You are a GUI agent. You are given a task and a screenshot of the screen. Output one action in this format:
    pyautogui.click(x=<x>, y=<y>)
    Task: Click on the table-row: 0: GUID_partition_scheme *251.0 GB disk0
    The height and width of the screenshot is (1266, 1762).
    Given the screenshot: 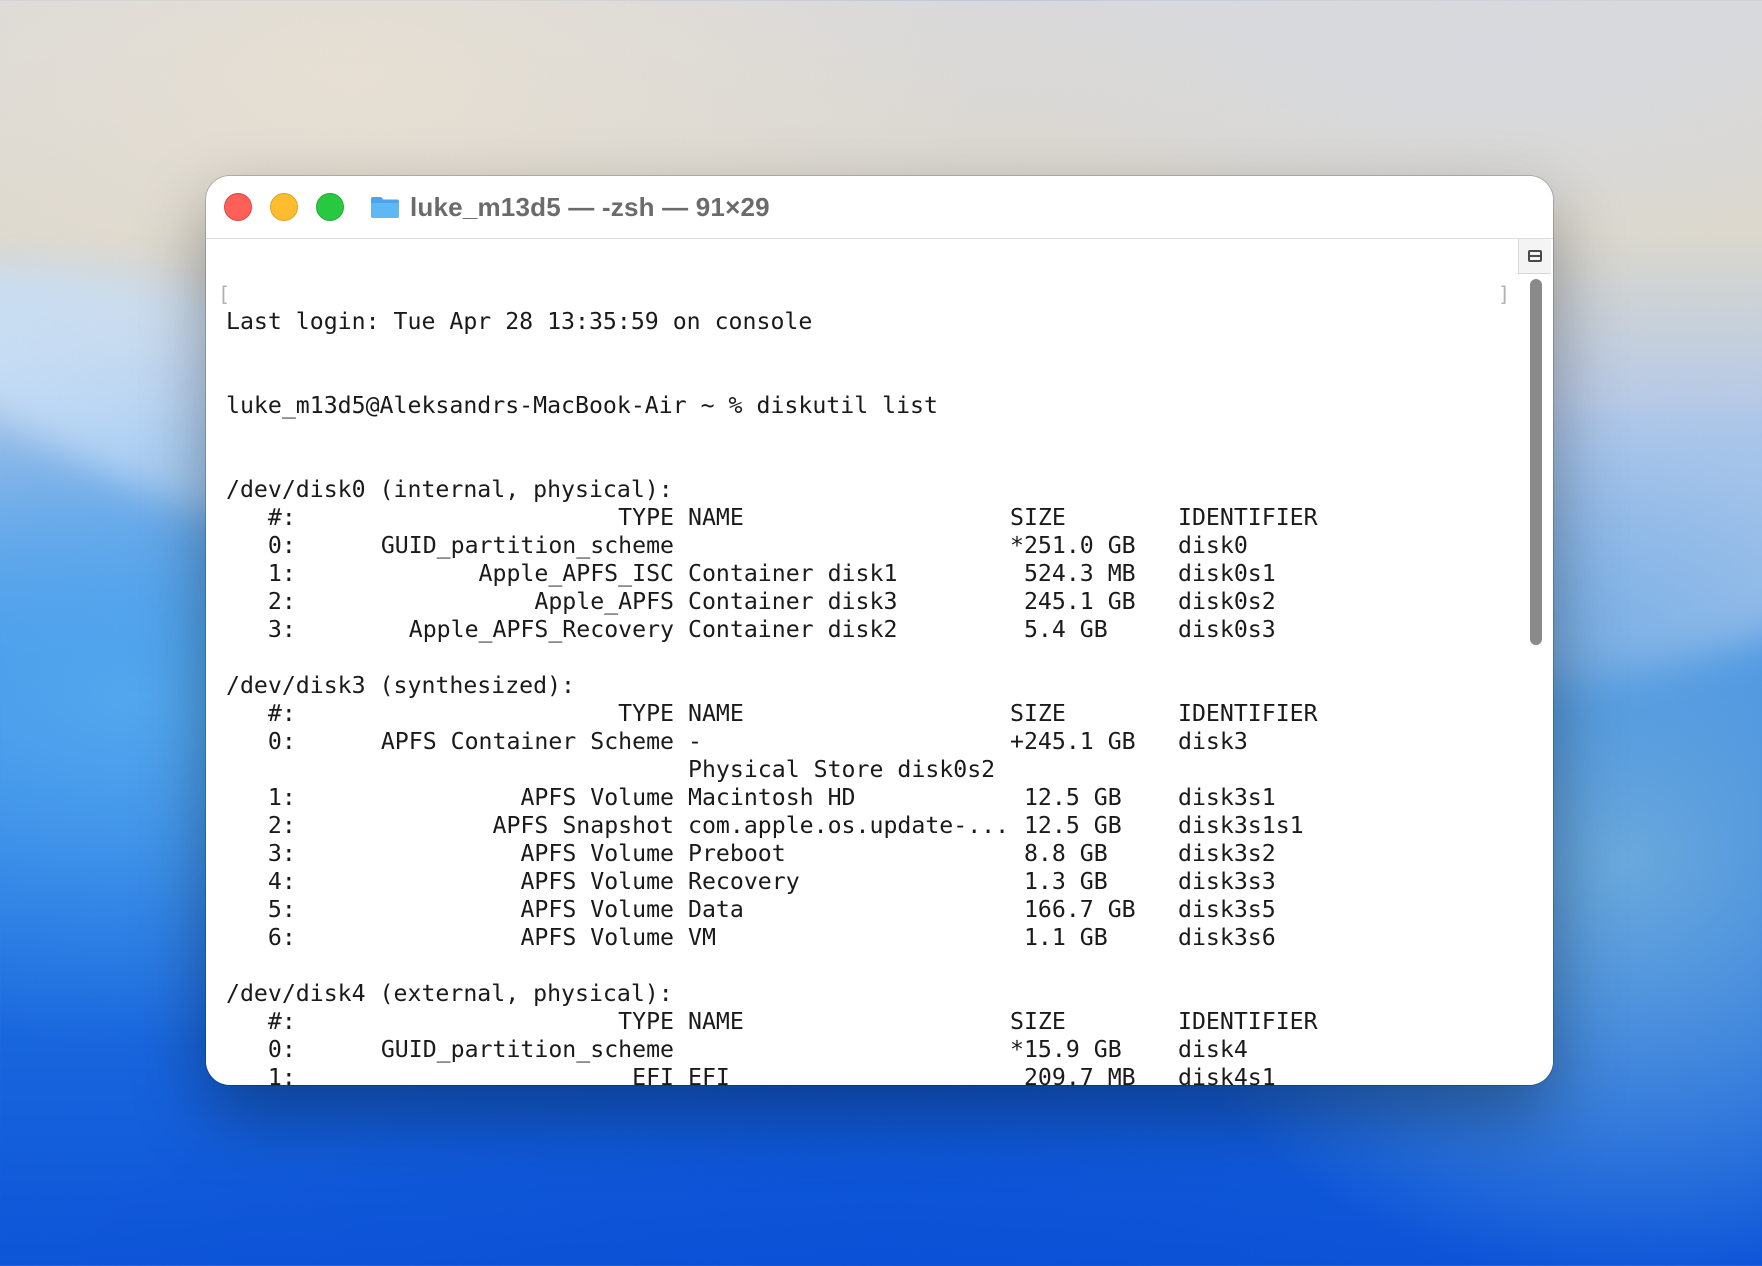 What is the action you would take?
    pyautogui.click(x=864, y=546)
    